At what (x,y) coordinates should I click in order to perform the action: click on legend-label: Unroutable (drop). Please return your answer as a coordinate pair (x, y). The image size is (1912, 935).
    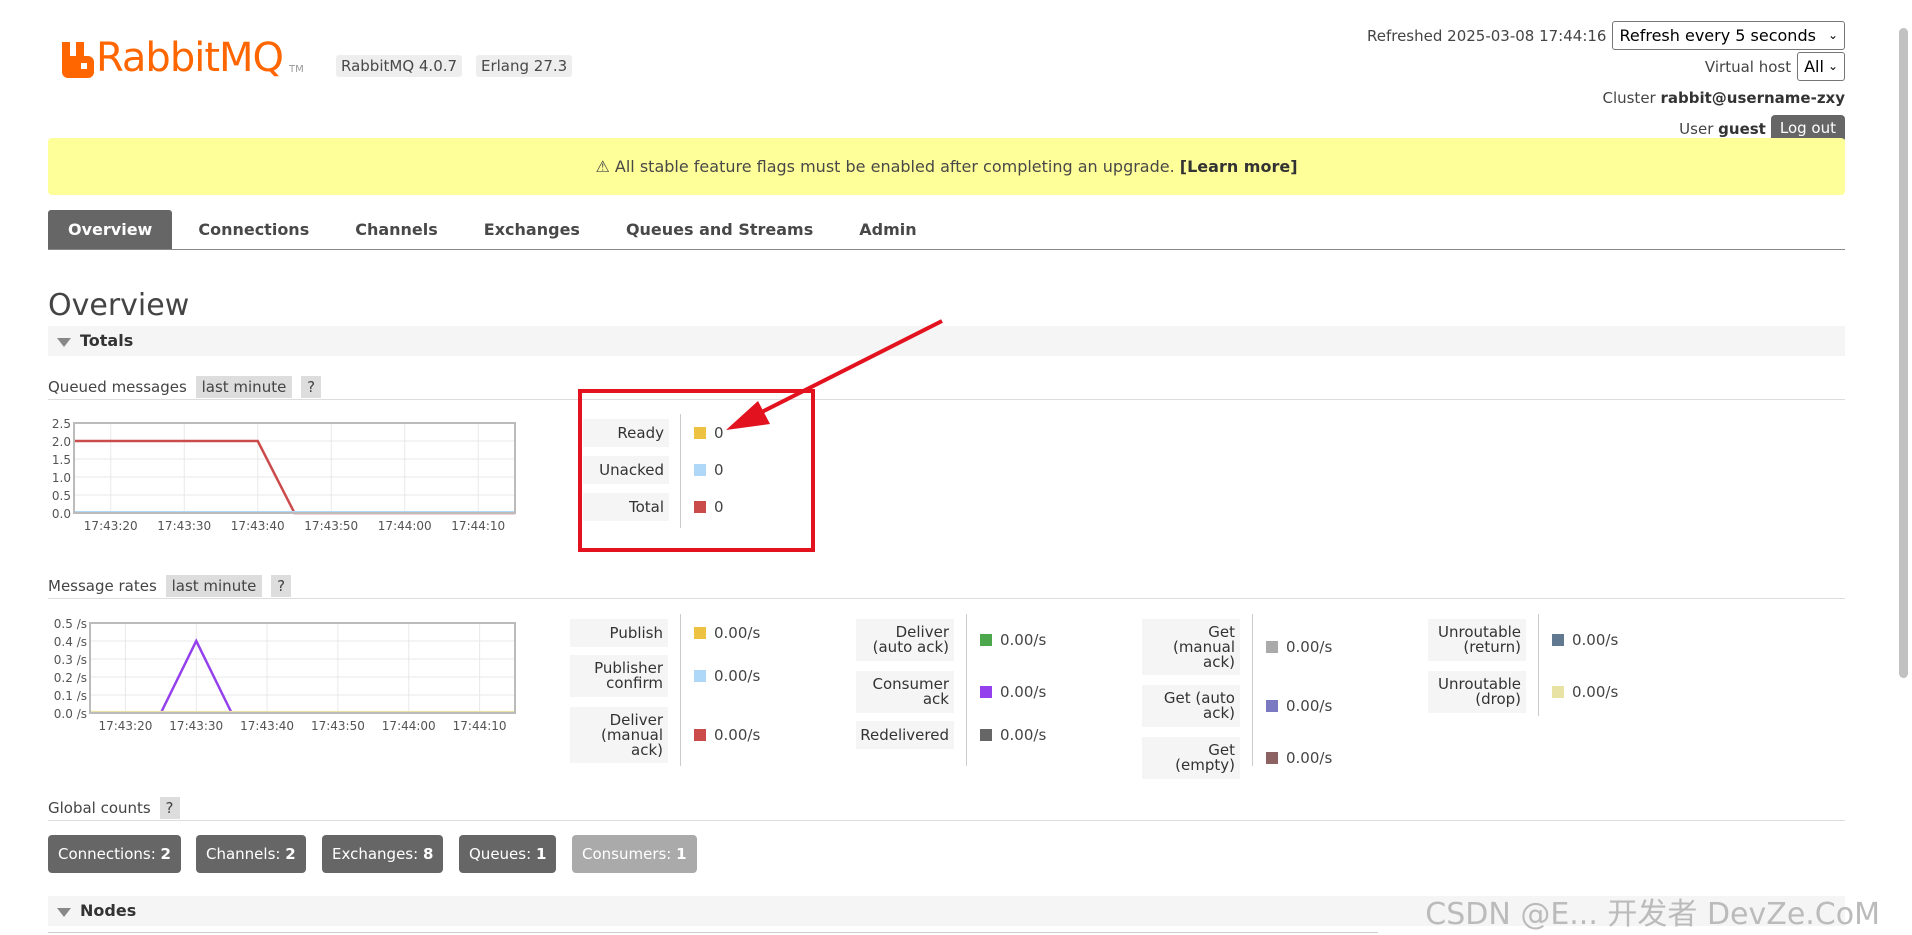
    Looking at the image, I should click on (1477, 692).